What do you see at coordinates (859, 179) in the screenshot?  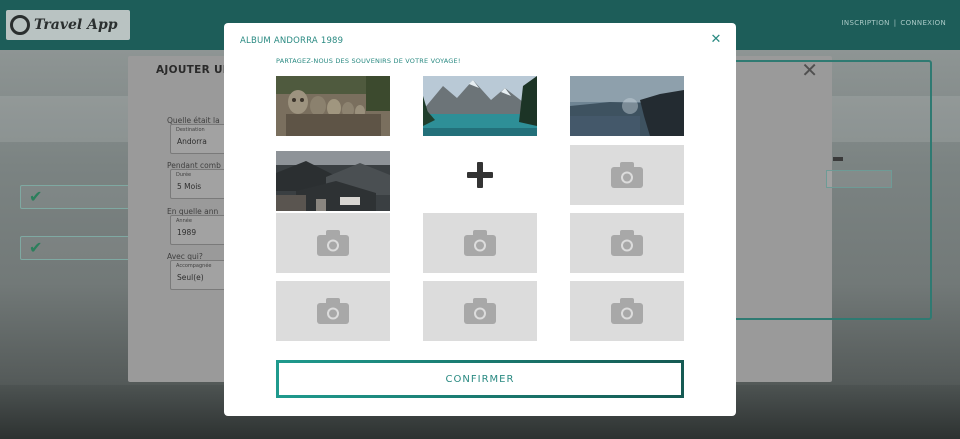 I see `background-side-field` at bounding box center [859, 179].